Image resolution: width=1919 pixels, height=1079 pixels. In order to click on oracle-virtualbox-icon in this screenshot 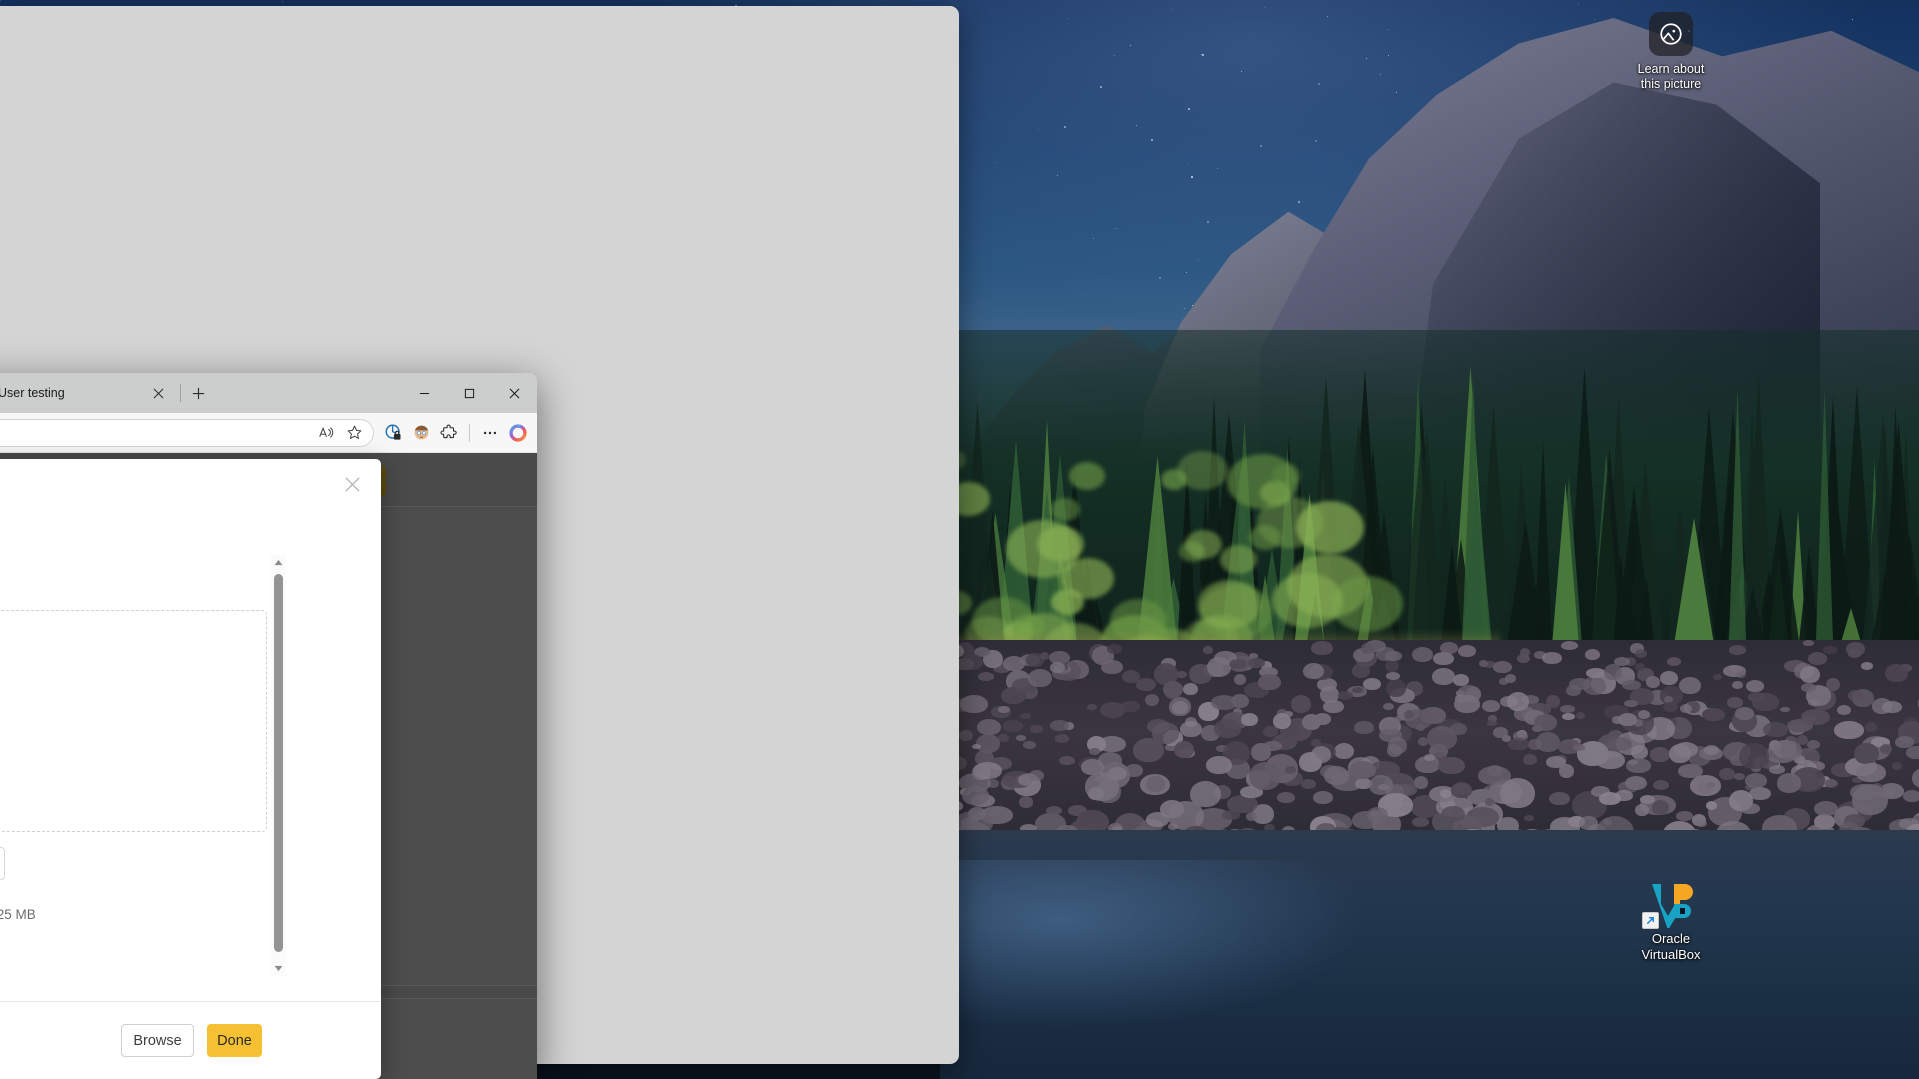, I will do `click(1670, 904)`.